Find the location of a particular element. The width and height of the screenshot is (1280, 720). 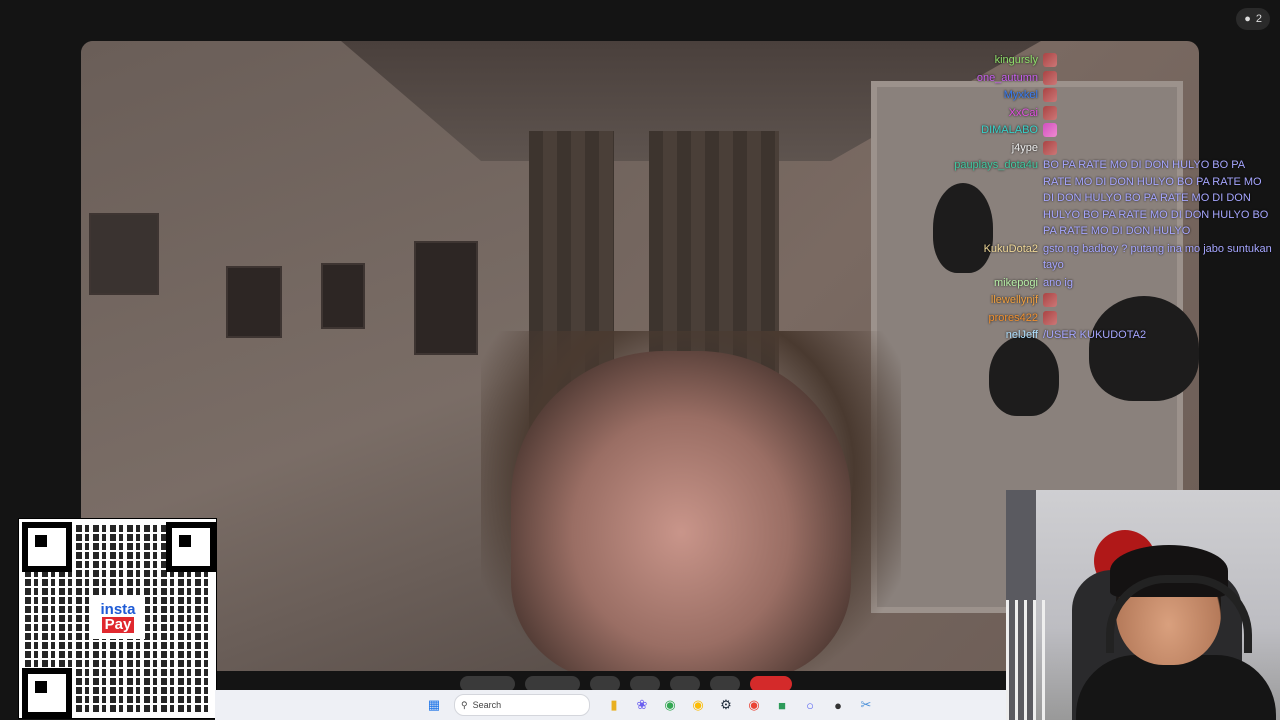

chat-username: XxCai is located at coordinates (971, 113).